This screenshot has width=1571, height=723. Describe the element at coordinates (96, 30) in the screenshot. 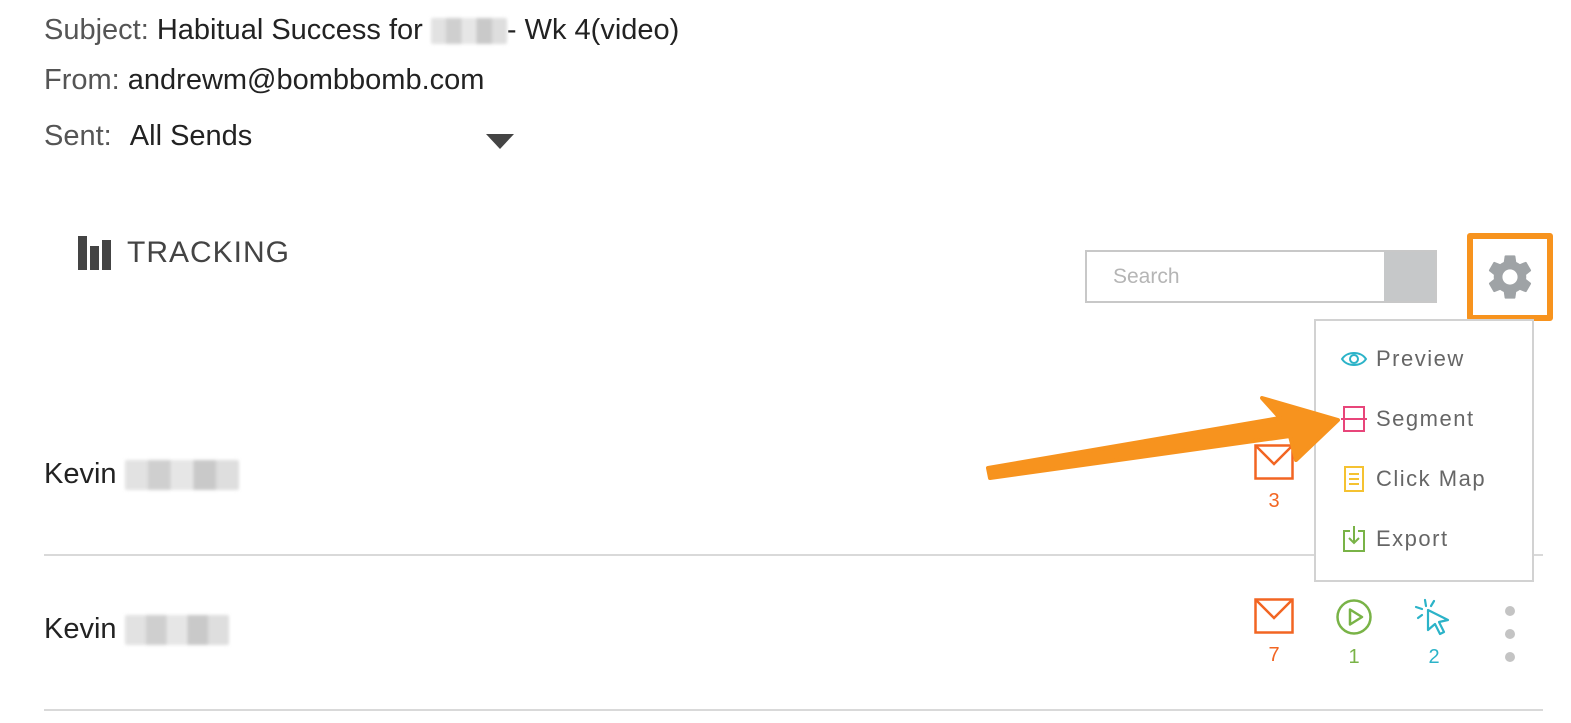

I see `subject-label: Subject:` at that location.